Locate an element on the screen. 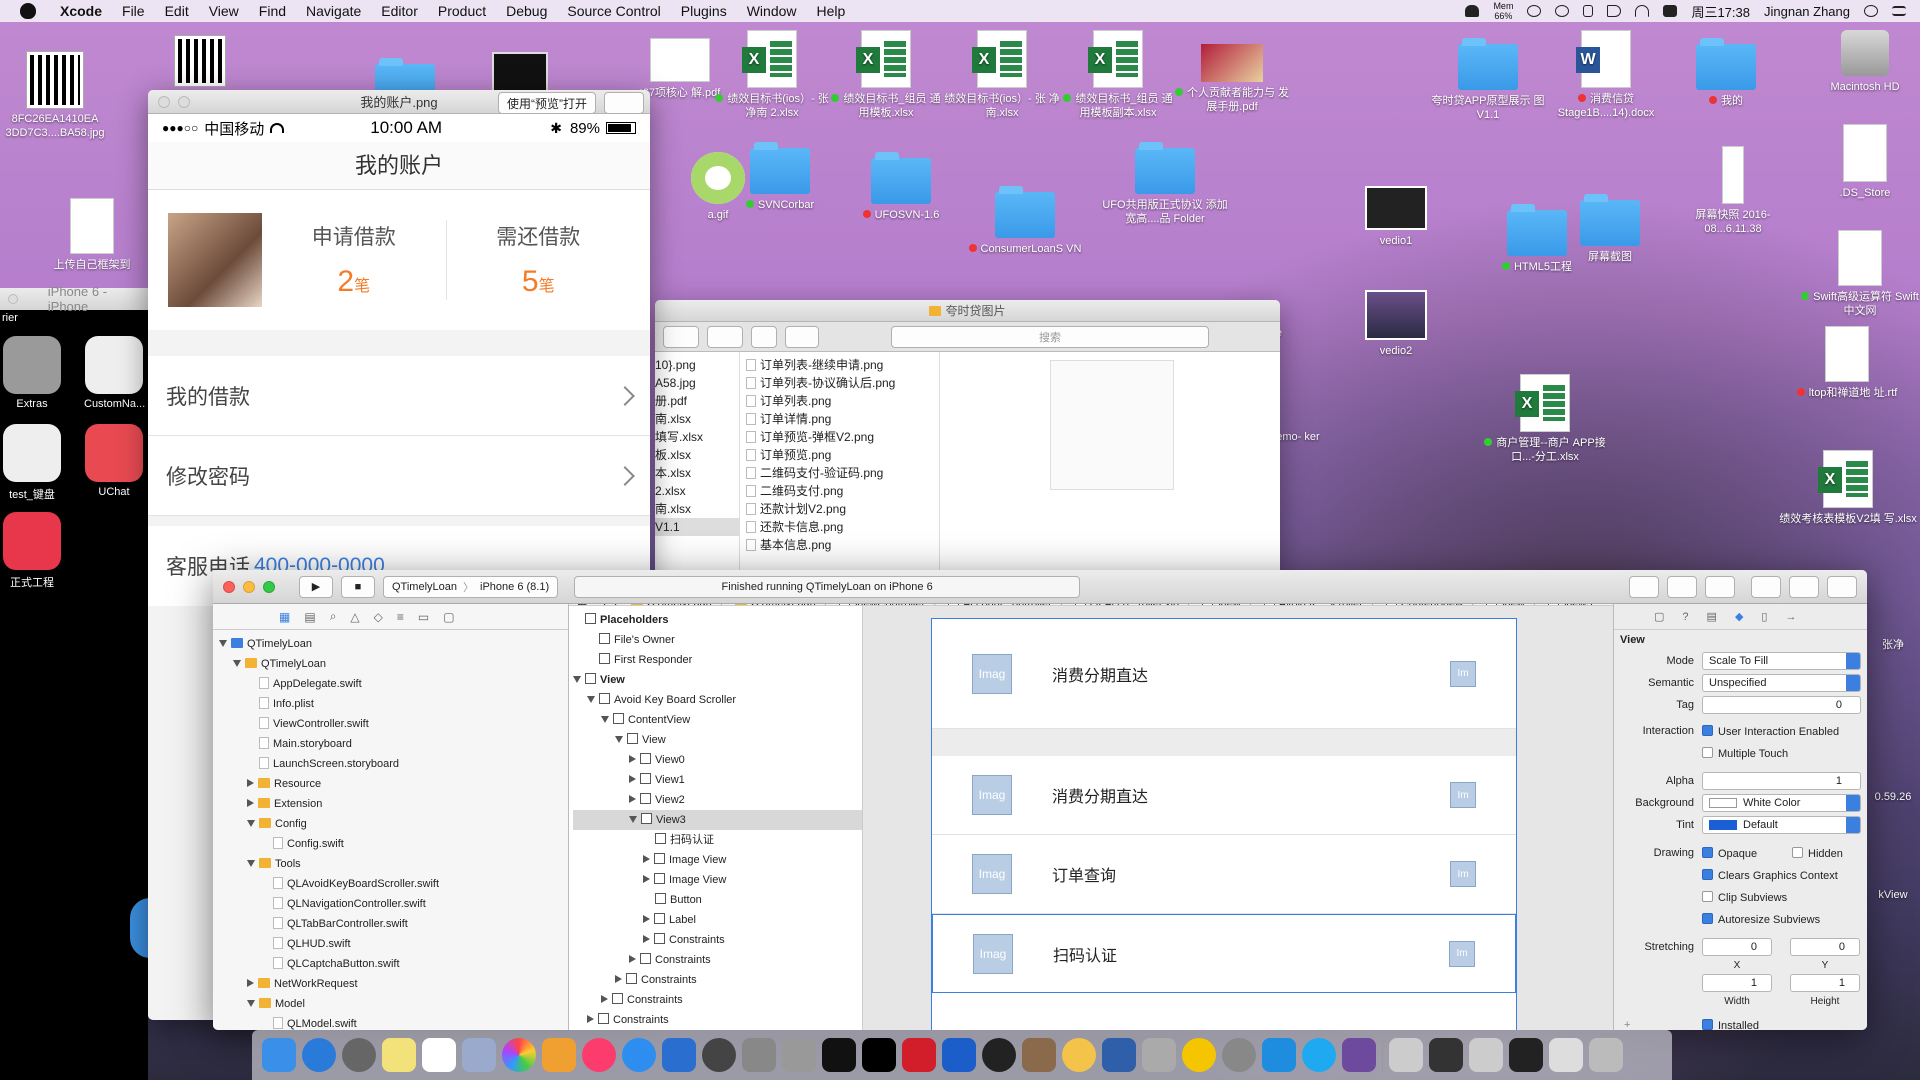 The width and height of the screenshot is (1920, 1080). stretch-width-field: 1 is located at coordinates (1737, 983).